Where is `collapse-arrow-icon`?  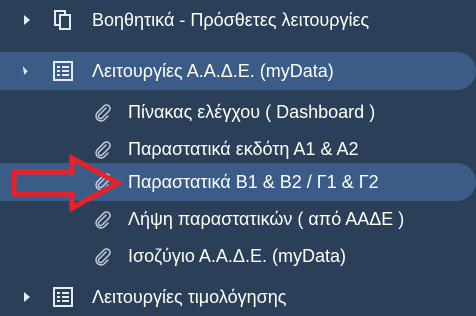 collapse-arrow-icon is located at coordinates (23, 70).